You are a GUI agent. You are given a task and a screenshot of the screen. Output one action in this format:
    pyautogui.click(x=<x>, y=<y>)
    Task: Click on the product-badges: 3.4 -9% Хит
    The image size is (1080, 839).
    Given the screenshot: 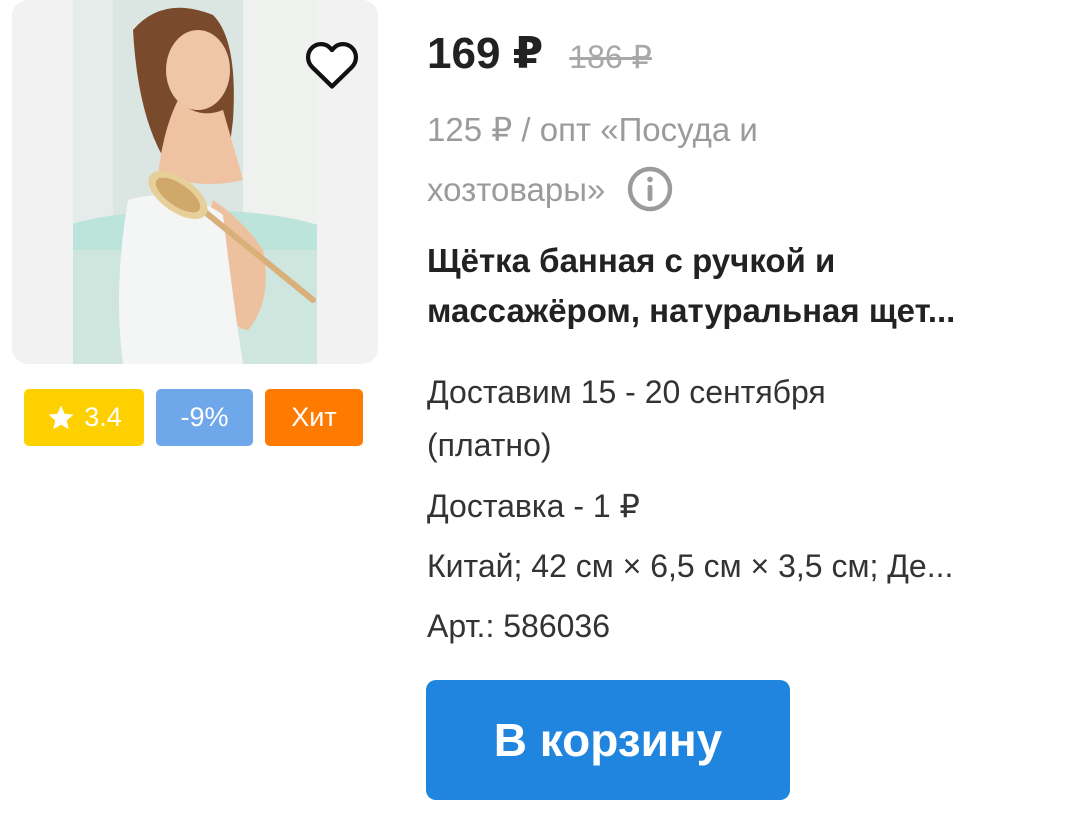 What is the action you would take?
    pyautogui.click(x=193, y=417)
    